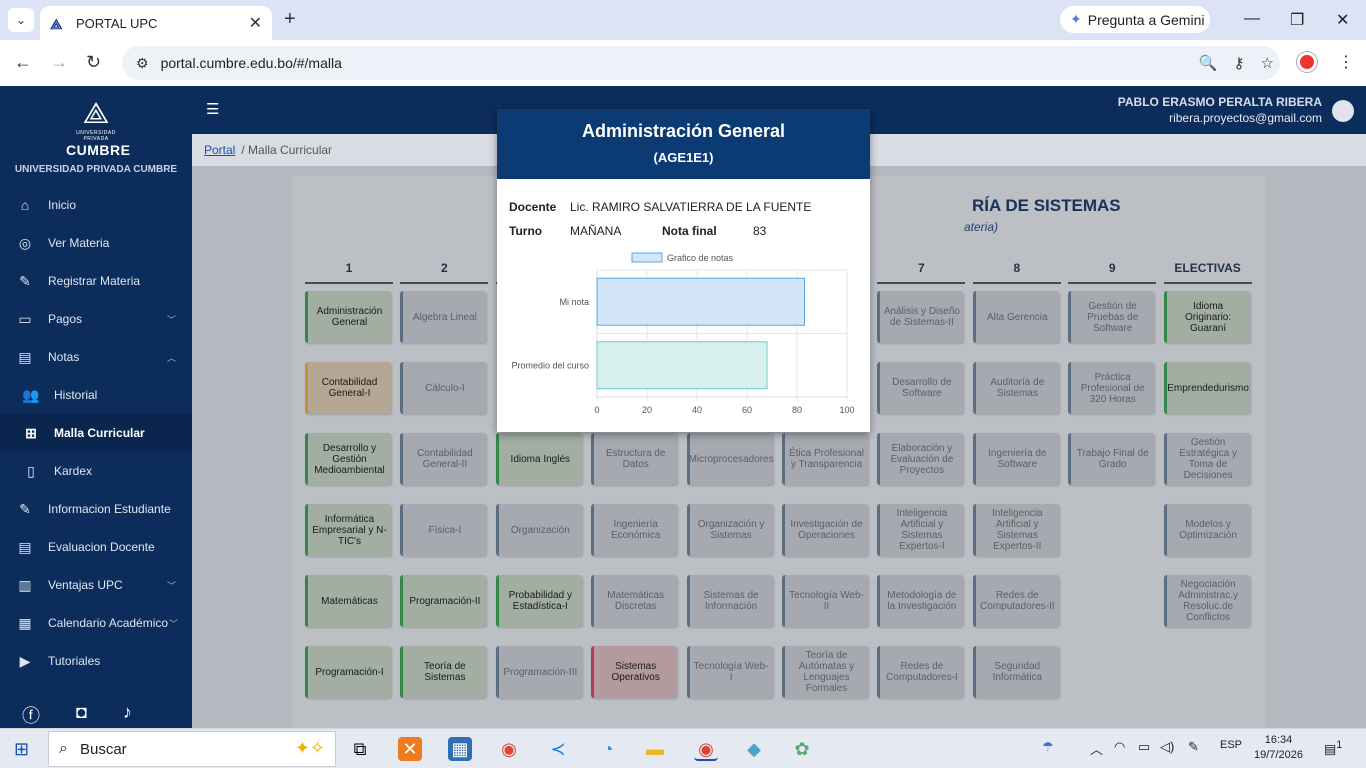 The image size is (1366, 768). What do you see at coordinates (21, 20) in the screenshot?
I see `tab-search-button: ⌄` at bounding box center [21, 20].